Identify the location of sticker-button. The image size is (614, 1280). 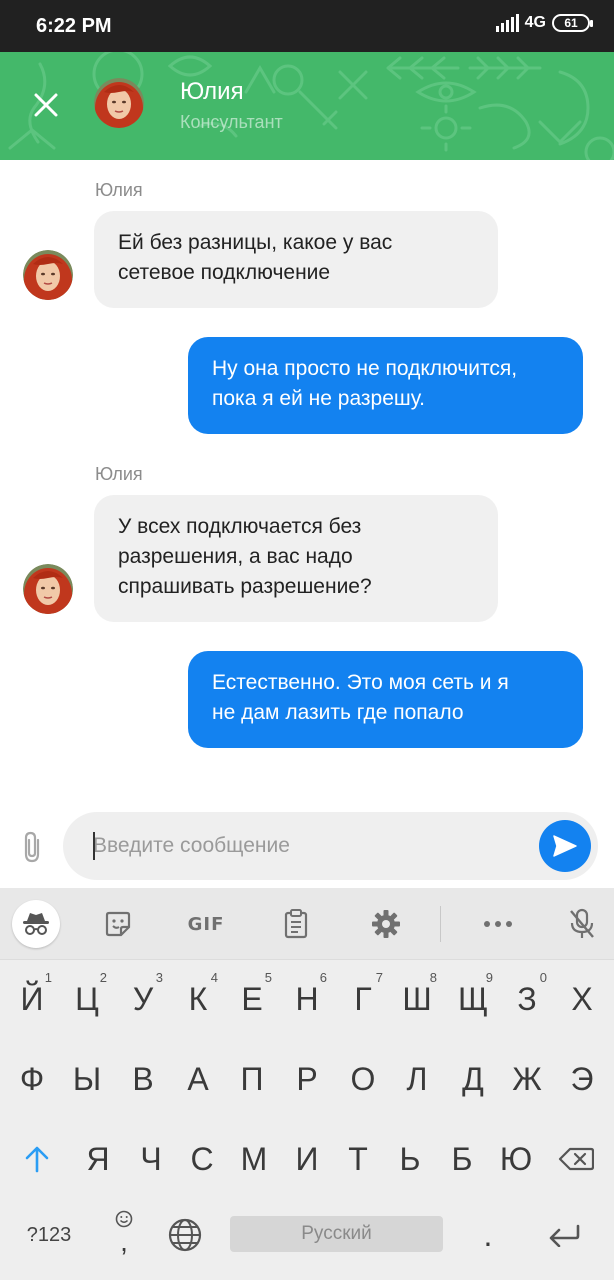
(118, 924).